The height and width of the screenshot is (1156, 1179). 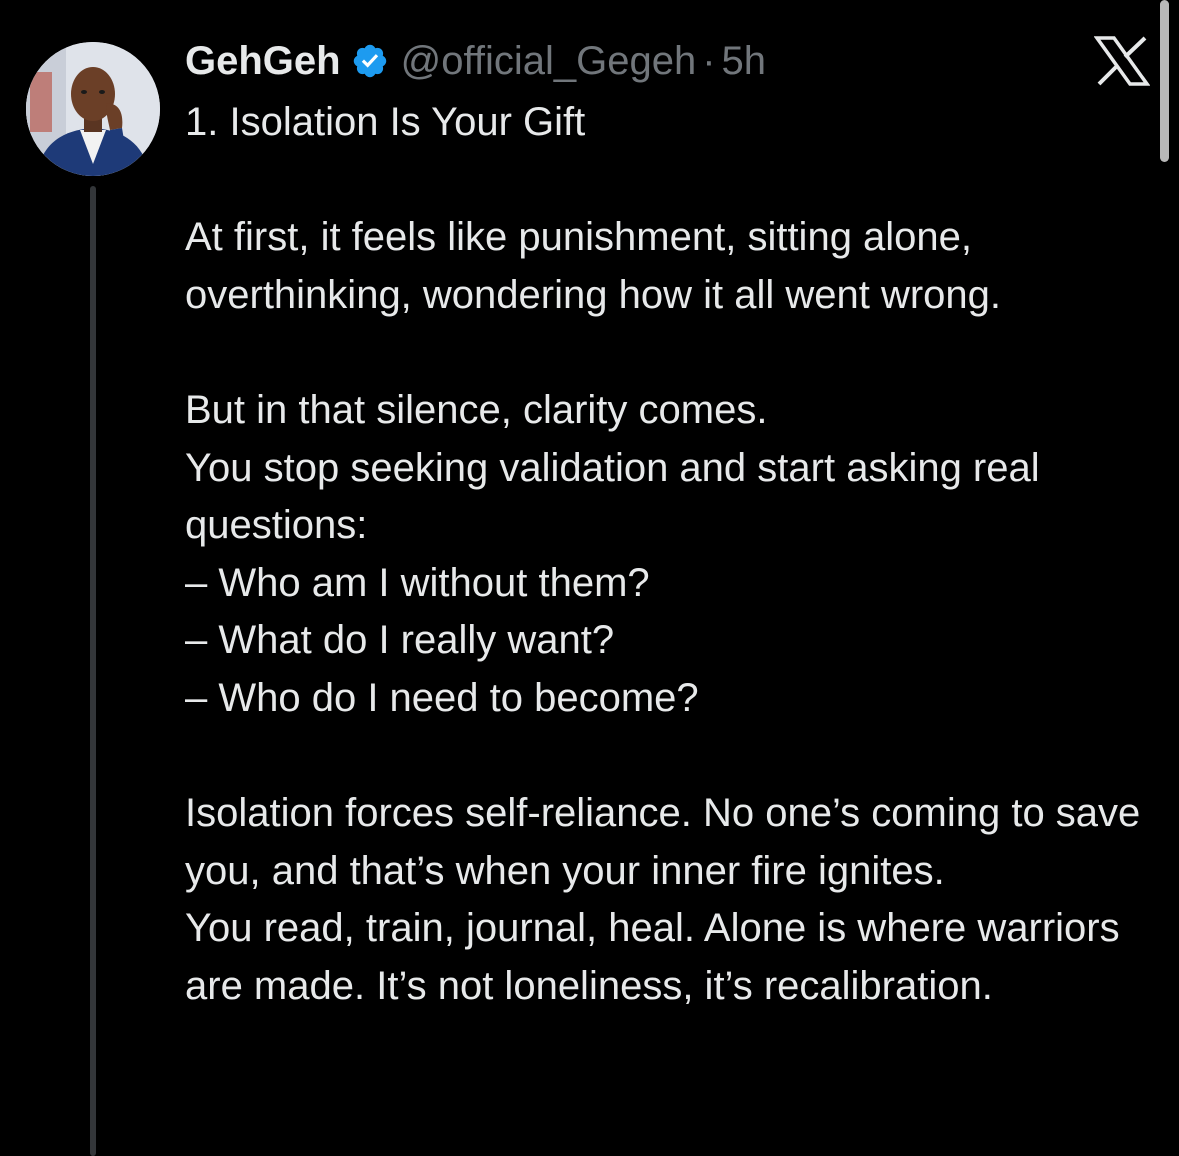 What do you see at coordinates (549, 61) in the screenshot?
I see `handle: @official_Gegeh` at bounding box center [549, 61].